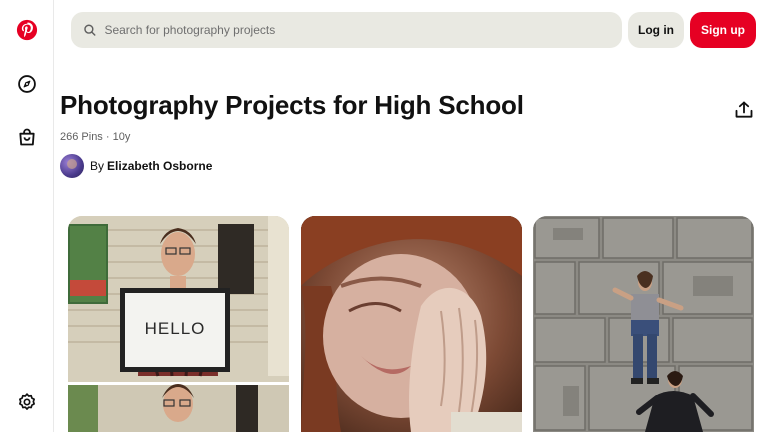 The width and height of the screenshot is (768, 432). Describe the element at coordinates (27, 216) in the screenshot. I see `sidebar` at that location.